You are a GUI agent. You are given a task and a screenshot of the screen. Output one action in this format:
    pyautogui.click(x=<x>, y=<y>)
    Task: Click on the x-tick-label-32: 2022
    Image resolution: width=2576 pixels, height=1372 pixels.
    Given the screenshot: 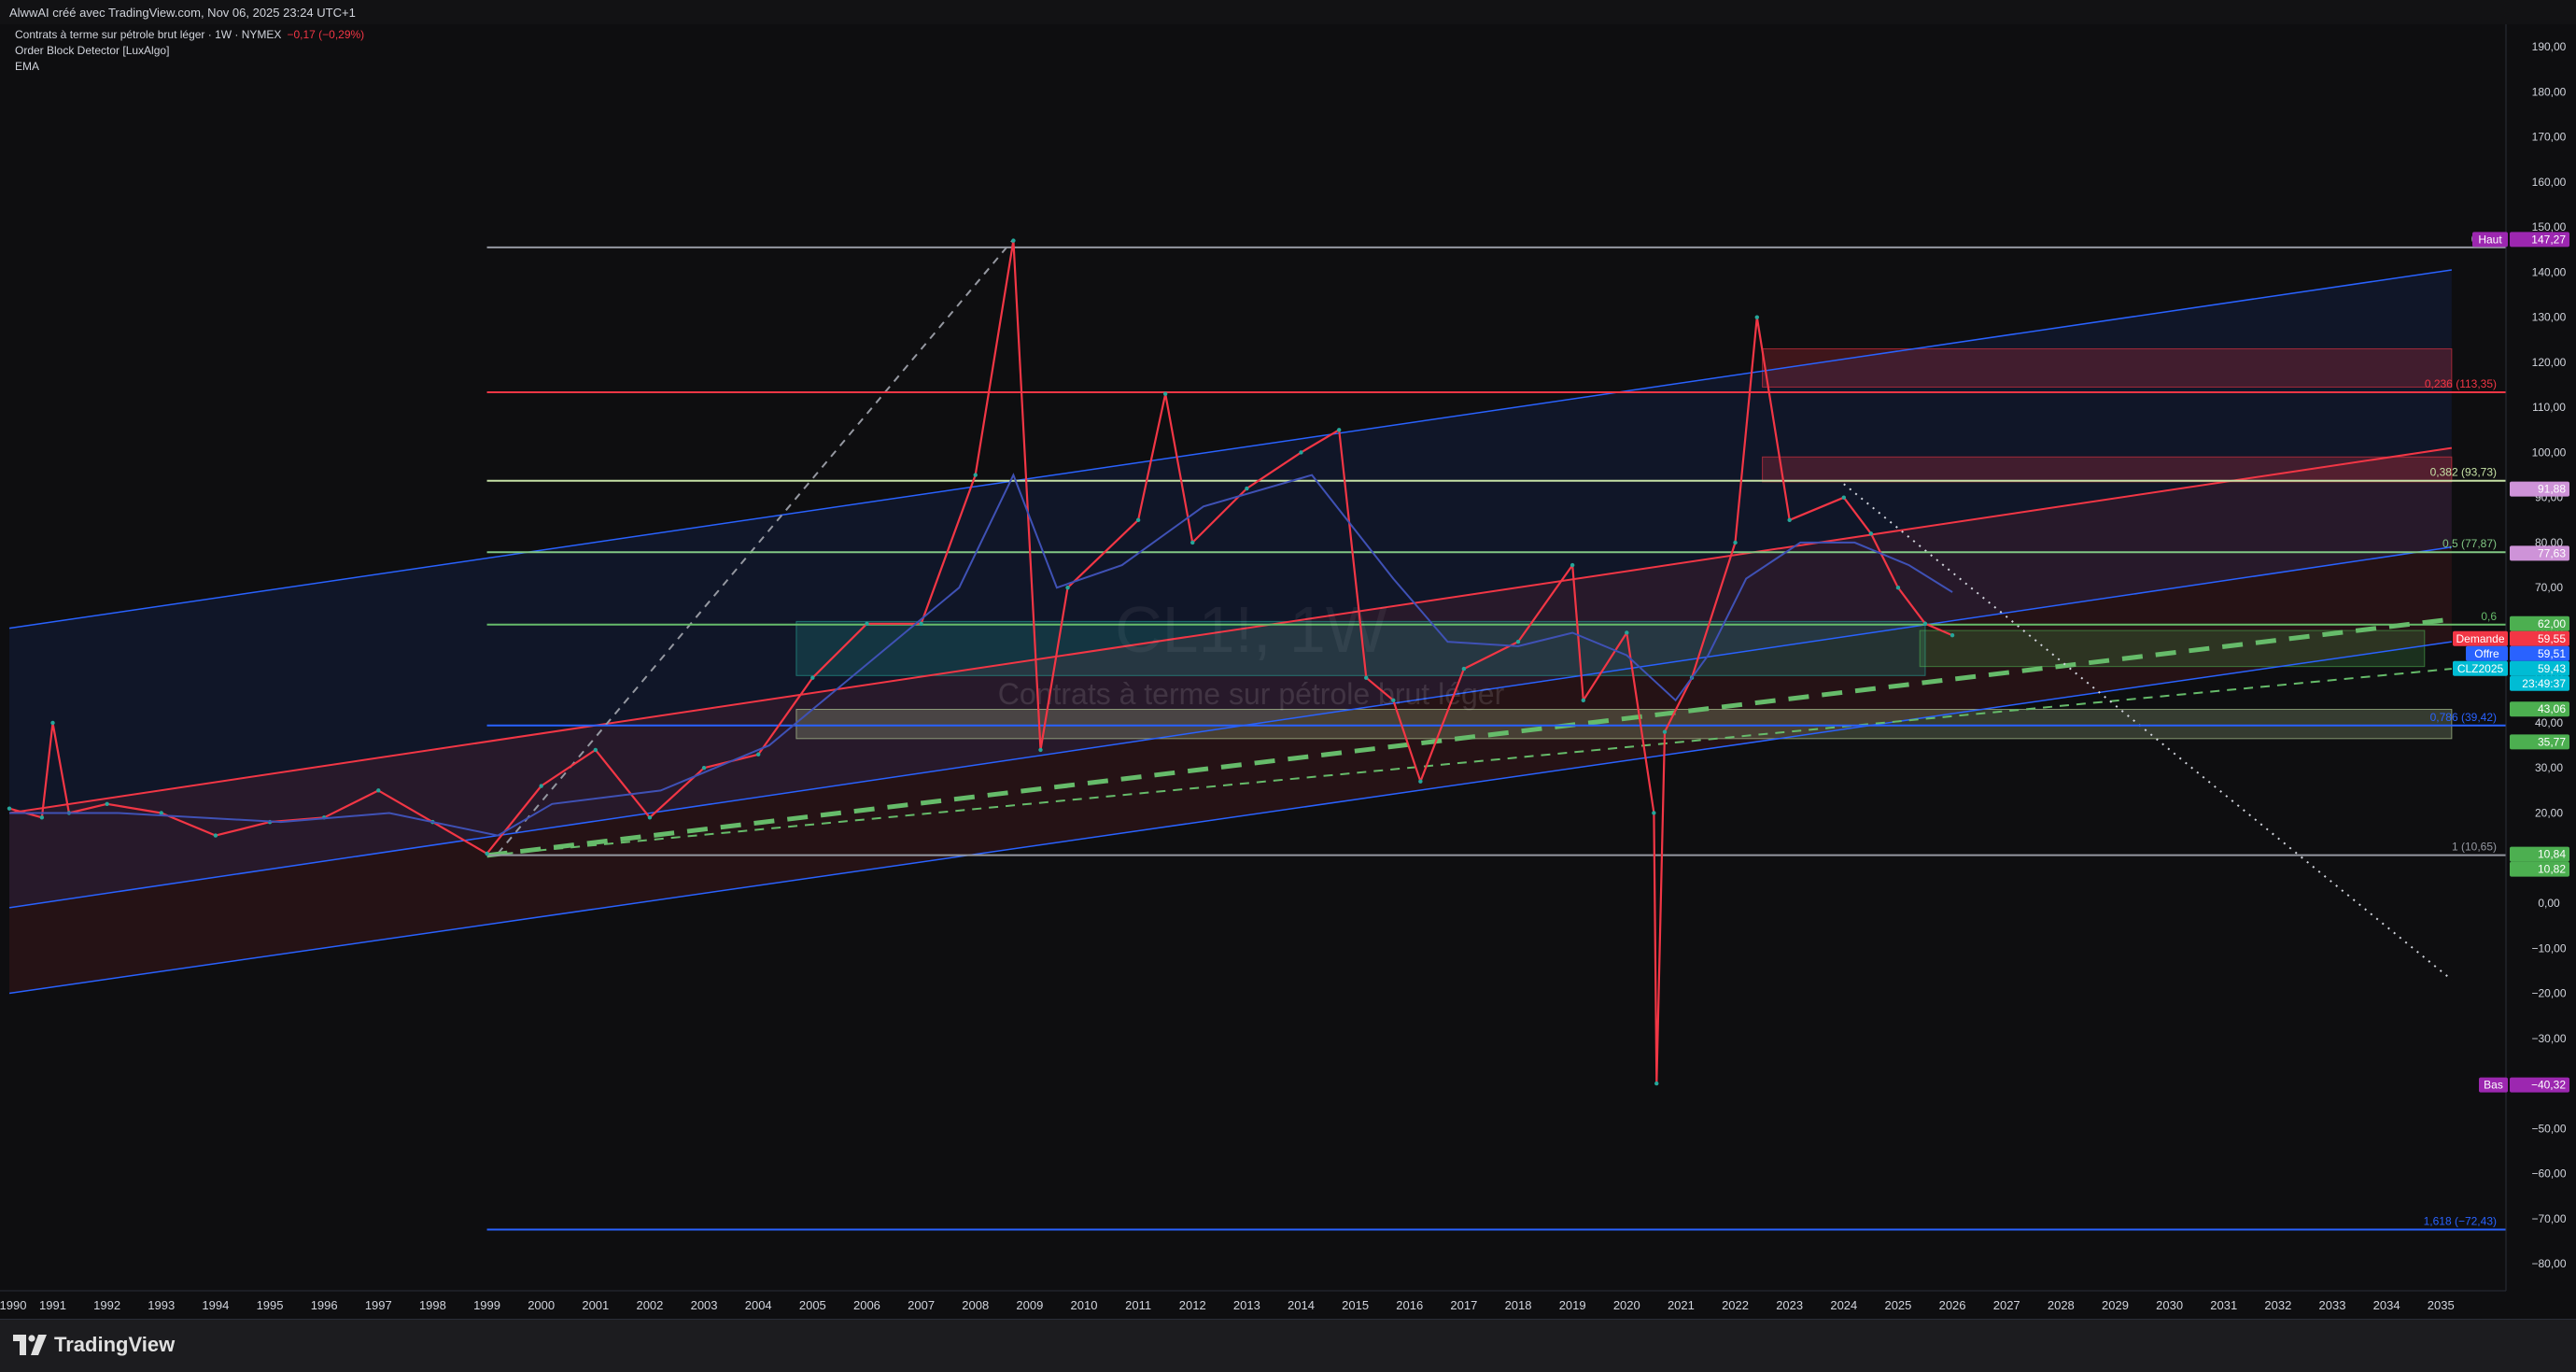 What is the action you would take?
    pyautogui.click(x=1735, y=1305)
    